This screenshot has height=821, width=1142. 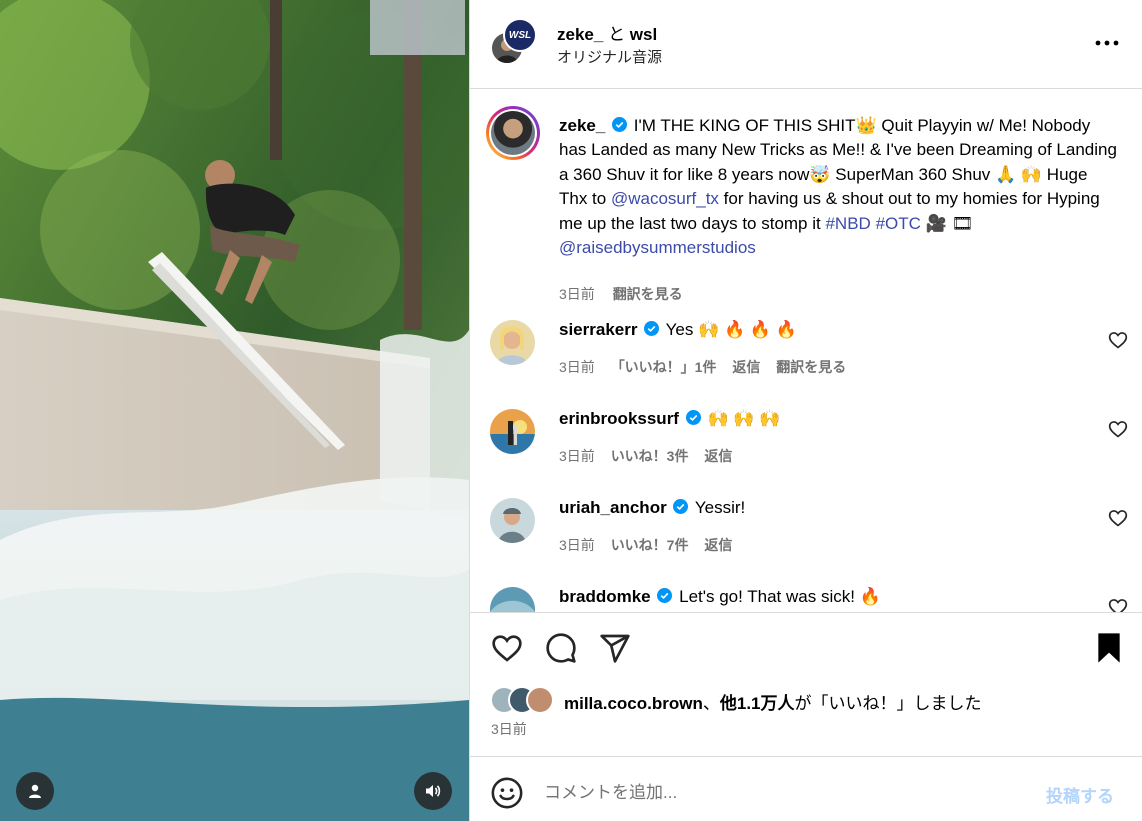 I want to click on sound-toggle-button, so click(x=433, y=791).